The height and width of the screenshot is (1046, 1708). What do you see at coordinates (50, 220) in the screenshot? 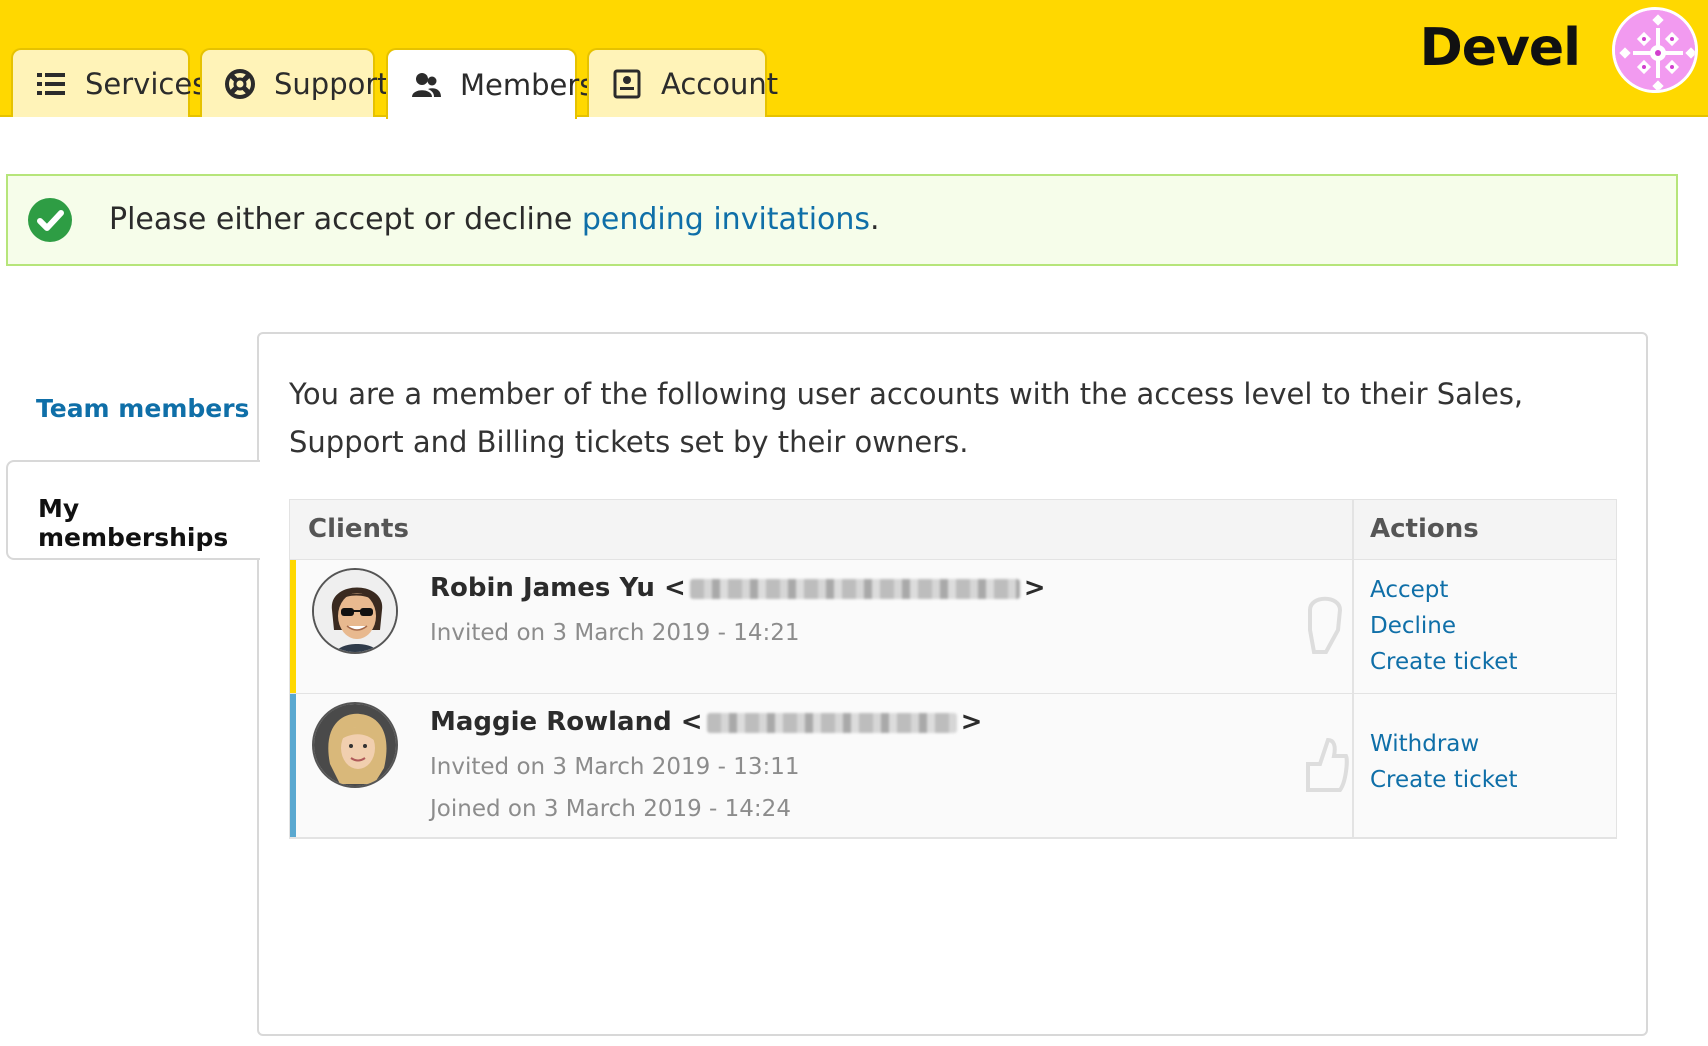
I see `checkmark-icon` at bounding box center [50, 220].